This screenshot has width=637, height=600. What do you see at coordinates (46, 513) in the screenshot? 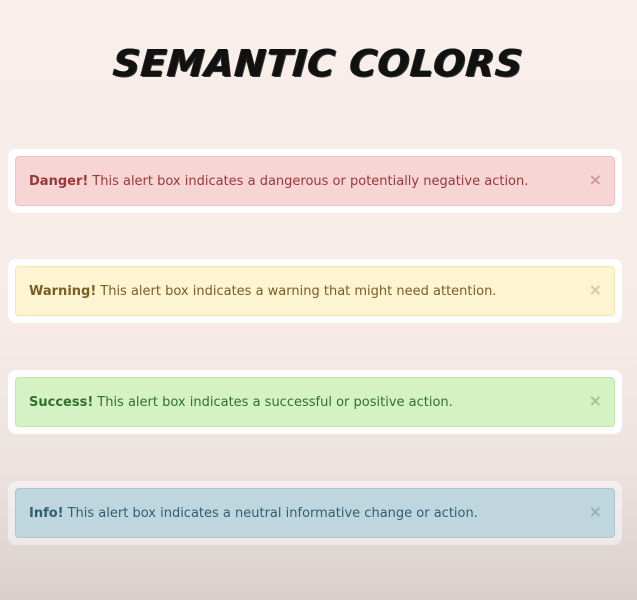
I see `alert-info-label: Info!` at bounding box center [46, 513].